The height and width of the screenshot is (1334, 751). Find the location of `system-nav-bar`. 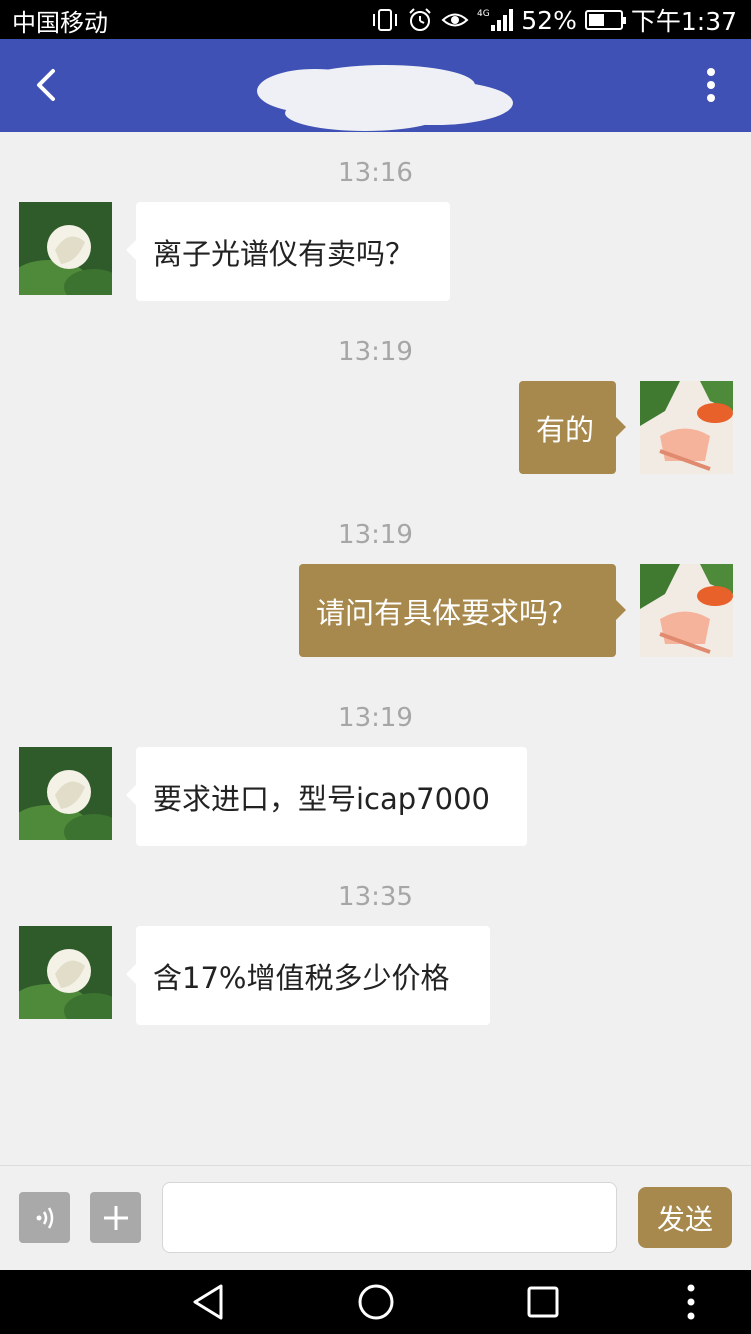

system-nav-bar is located at coordinates (375, 1302).